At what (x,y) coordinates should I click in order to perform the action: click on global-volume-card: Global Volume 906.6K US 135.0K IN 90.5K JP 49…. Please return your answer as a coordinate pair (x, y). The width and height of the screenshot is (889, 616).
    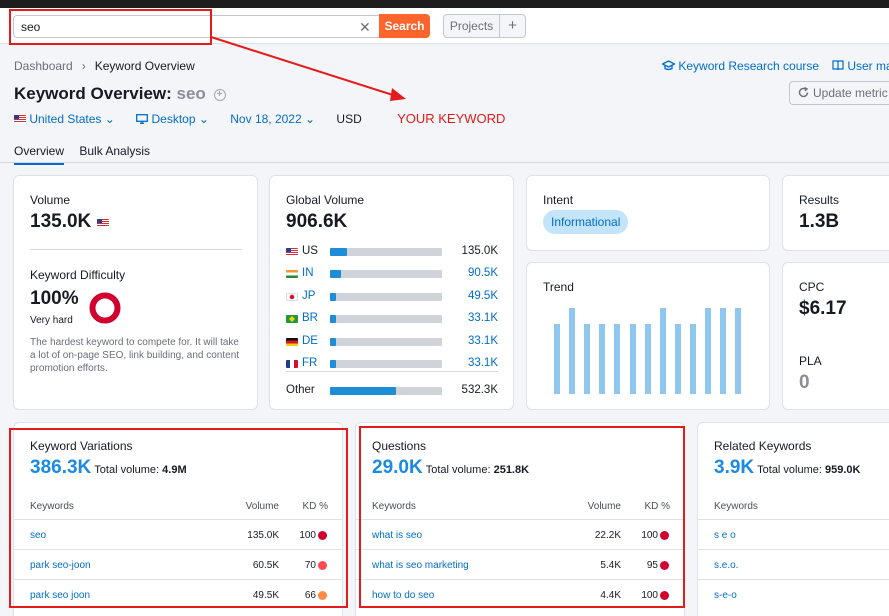
    Looking at the image, I should click on (391, 292).